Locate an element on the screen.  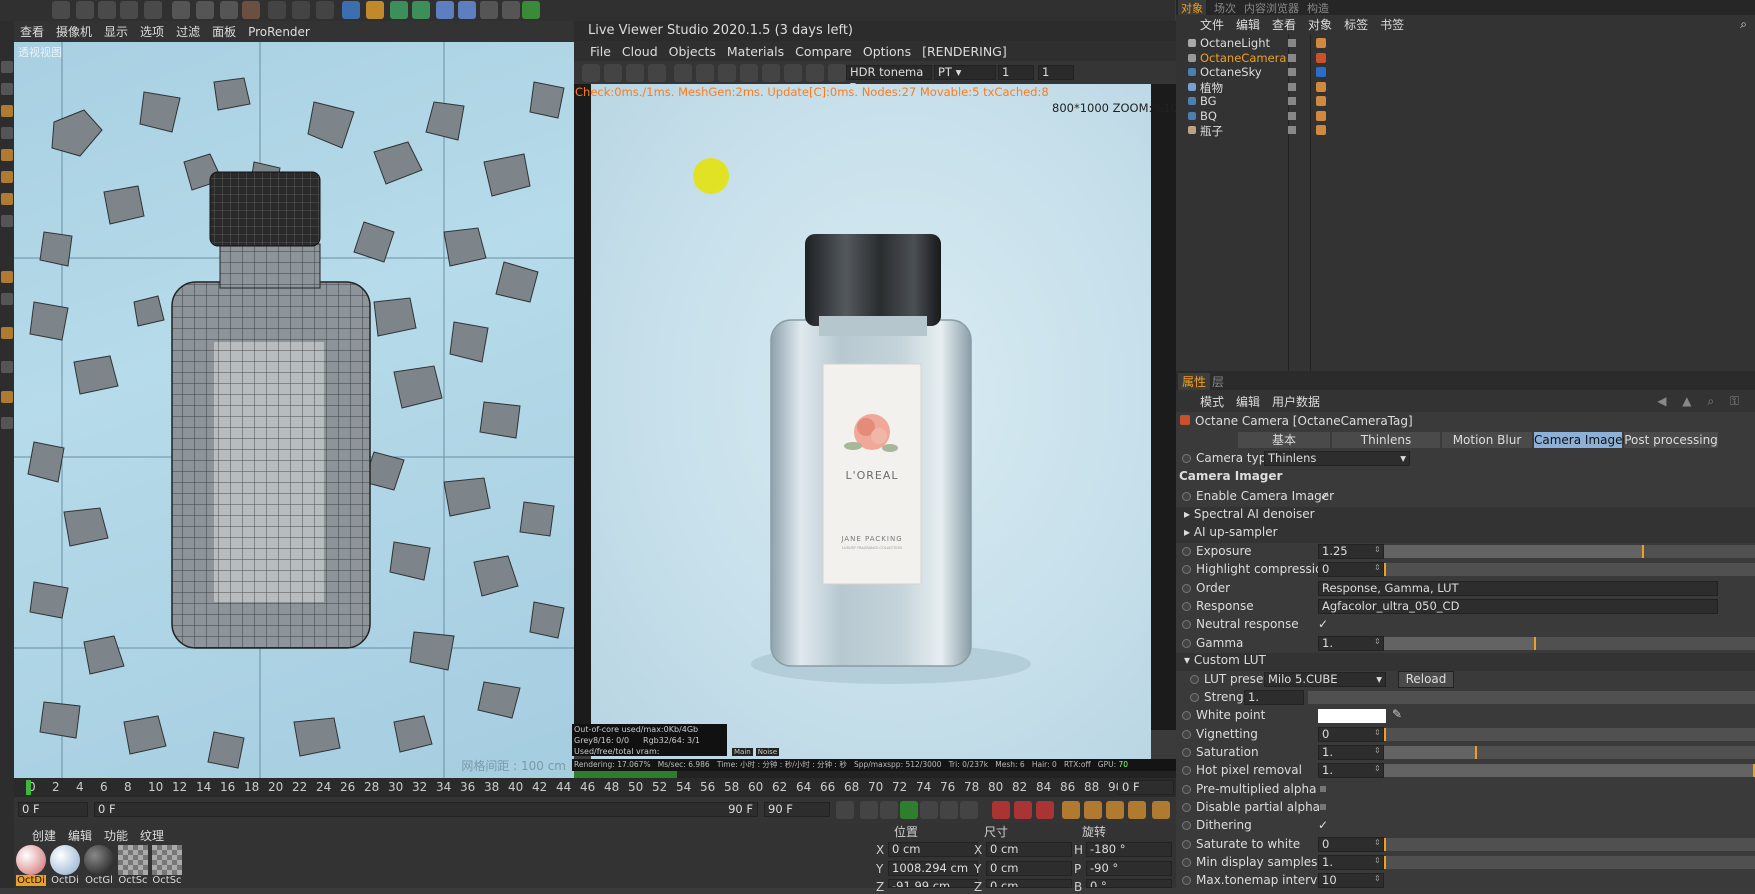
param-field: Response, Gamma, LUT is located at coordinates (1518, 588).